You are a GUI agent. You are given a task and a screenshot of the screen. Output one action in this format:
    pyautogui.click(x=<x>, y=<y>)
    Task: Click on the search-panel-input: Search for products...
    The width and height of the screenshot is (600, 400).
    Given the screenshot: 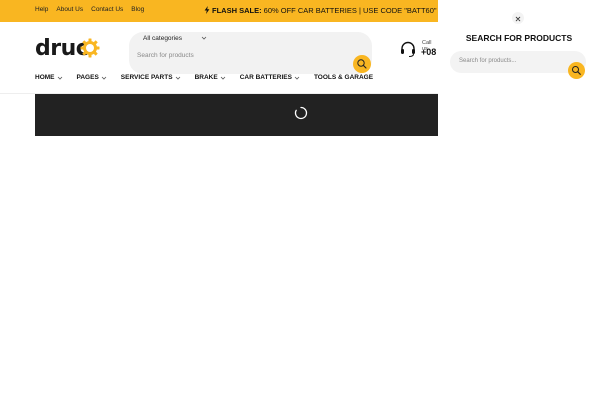 What is the action you would take?
    pyautogui.click(x=487, y=61)
    